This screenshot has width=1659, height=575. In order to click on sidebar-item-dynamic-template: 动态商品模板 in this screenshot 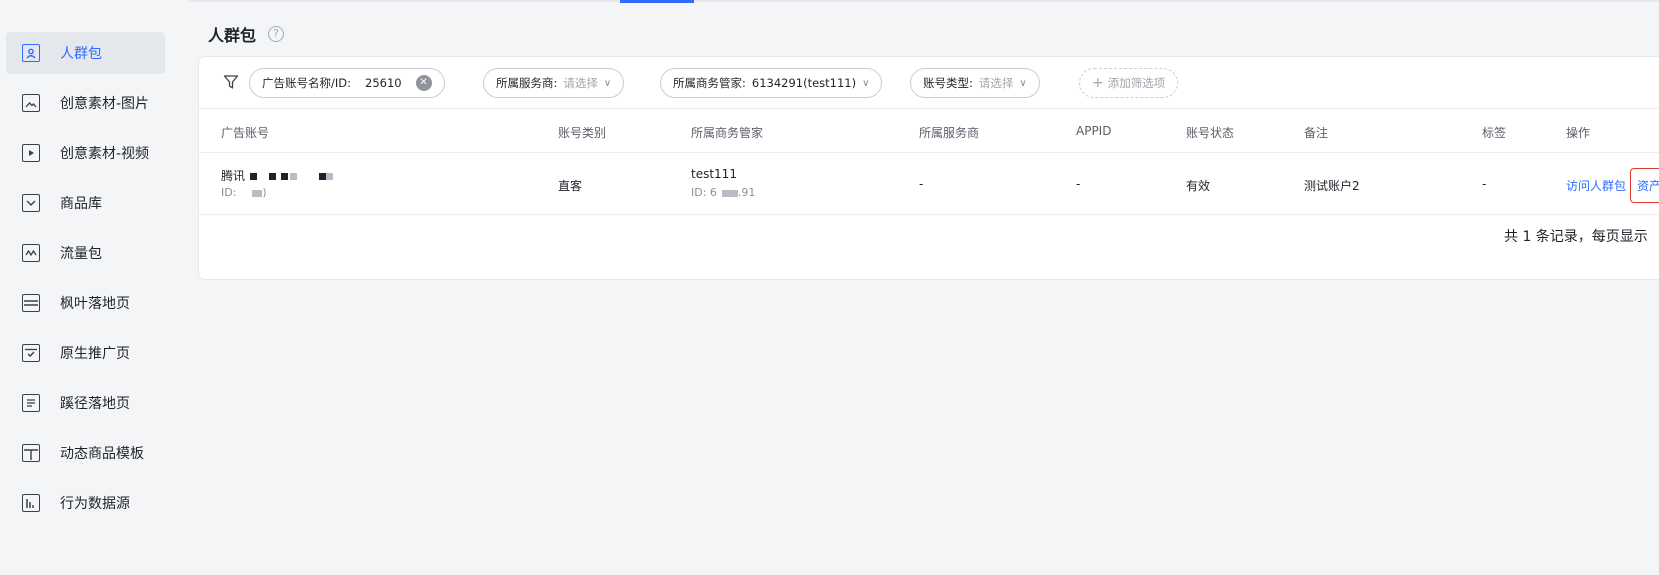, I will do `click(85, 453)`.